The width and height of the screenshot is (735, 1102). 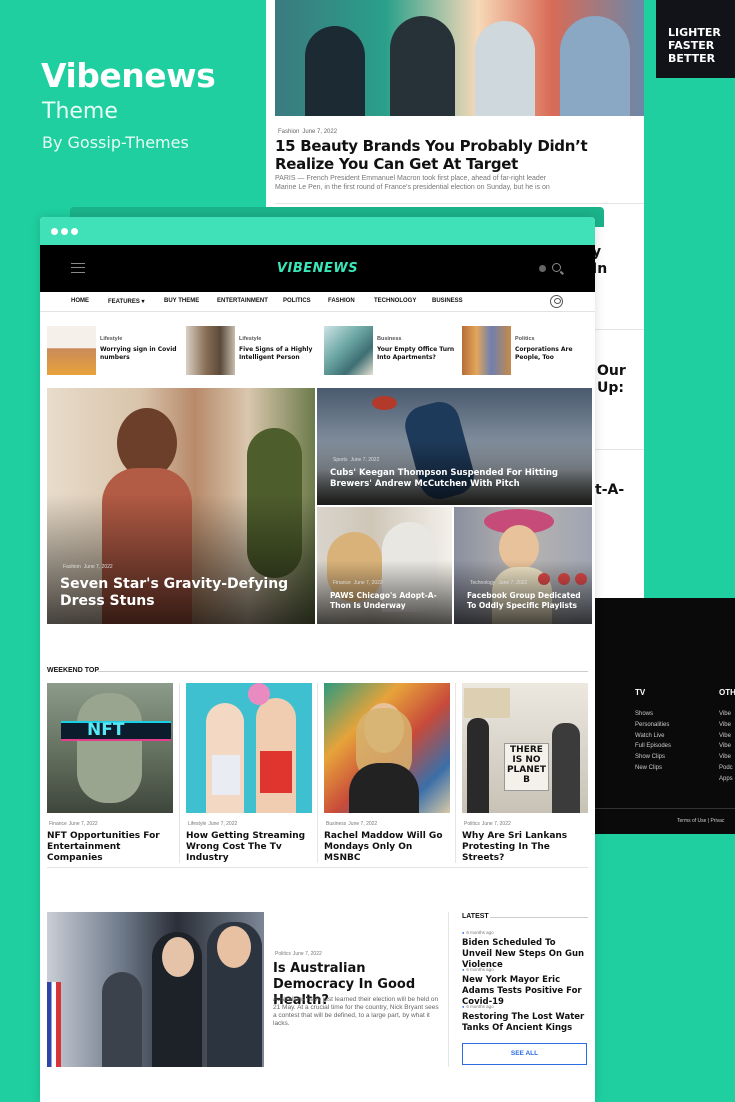 What do you see at coordinates (141, 354) in the screenshot?
I see `post-title: Worrying sign in Covid numbers` at bounding box center [141, 354].